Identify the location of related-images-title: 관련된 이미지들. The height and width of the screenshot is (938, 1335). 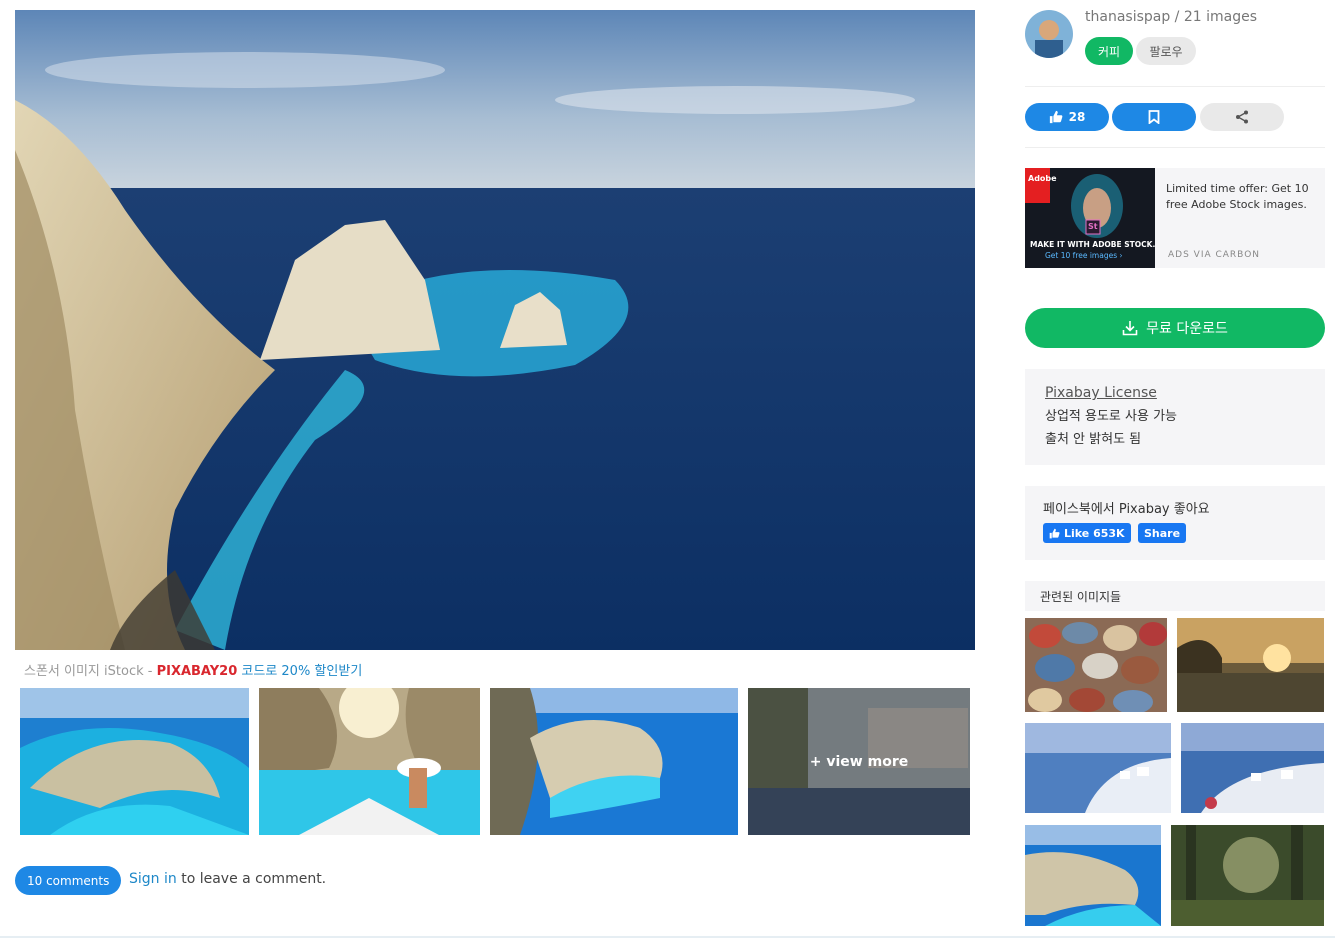
(1175, 596).